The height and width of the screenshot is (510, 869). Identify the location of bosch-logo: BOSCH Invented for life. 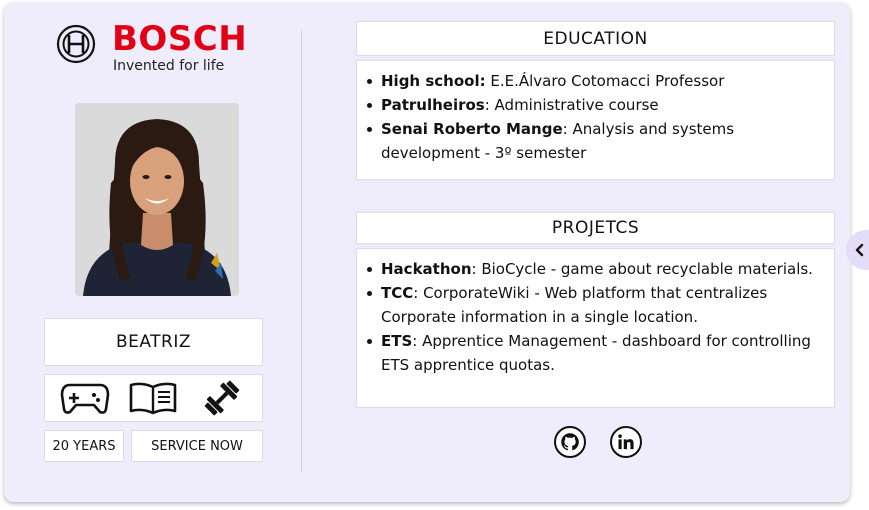
(152, 47).